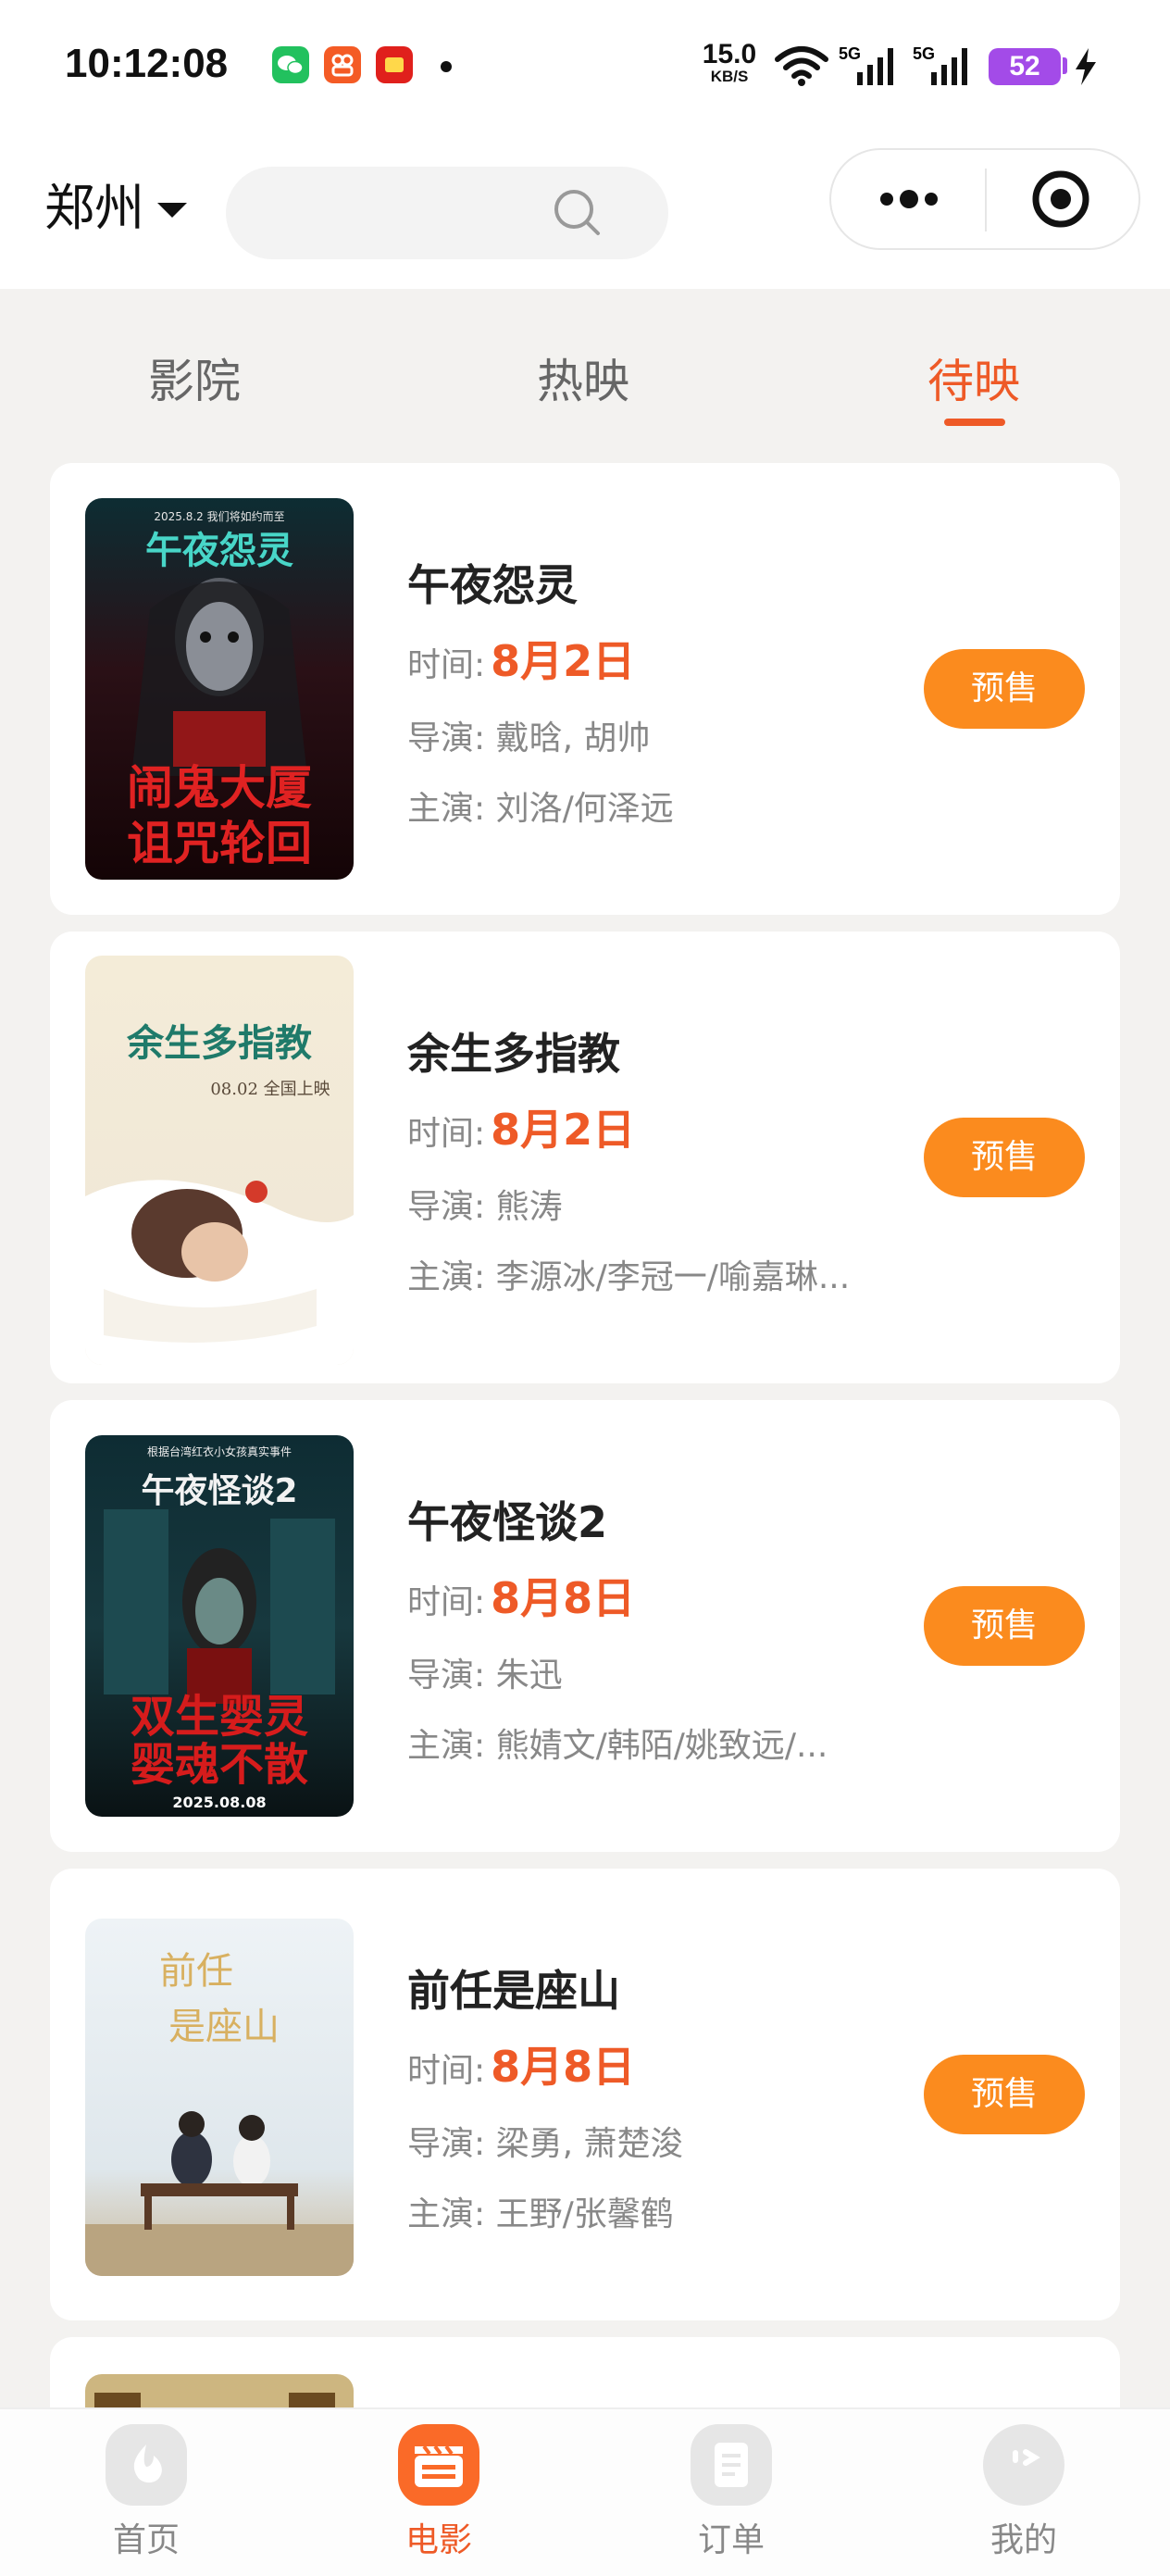 The width and height of the screenshot is (1170, 2576). Describe the element at coordinates (583, 377) in the screenshot. I see `tab-now-showing: 热映` at that location.